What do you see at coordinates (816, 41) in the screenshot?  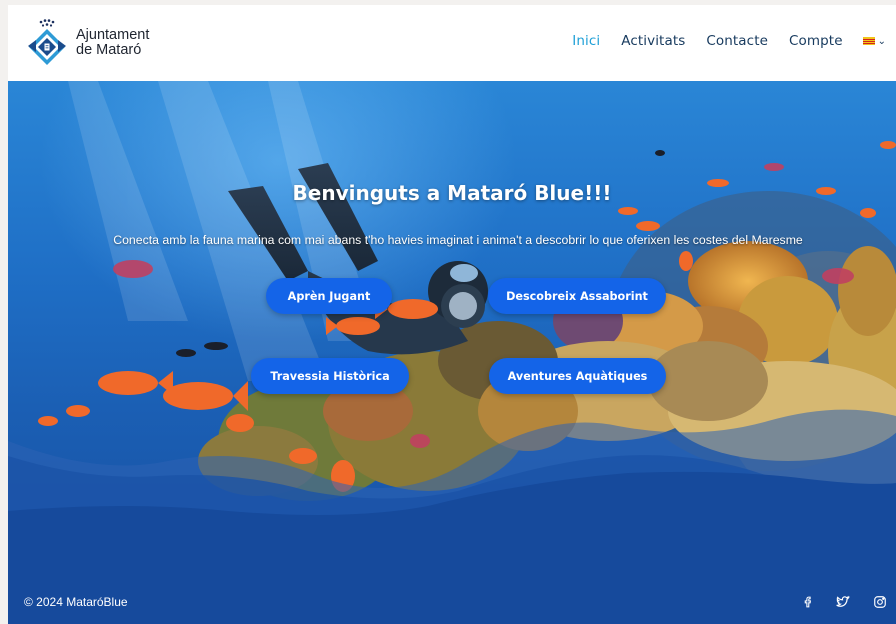 I see `nav-item-compte: Compte` at bounding box center [816, 41].